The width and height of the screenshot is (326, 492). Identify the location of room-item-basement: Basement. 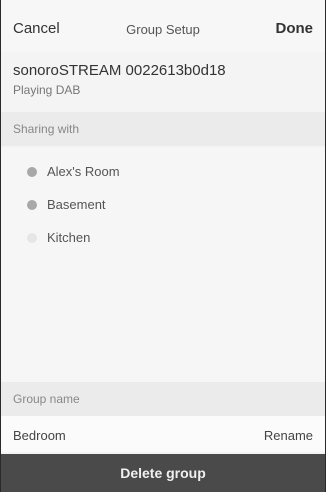
(66, 204).